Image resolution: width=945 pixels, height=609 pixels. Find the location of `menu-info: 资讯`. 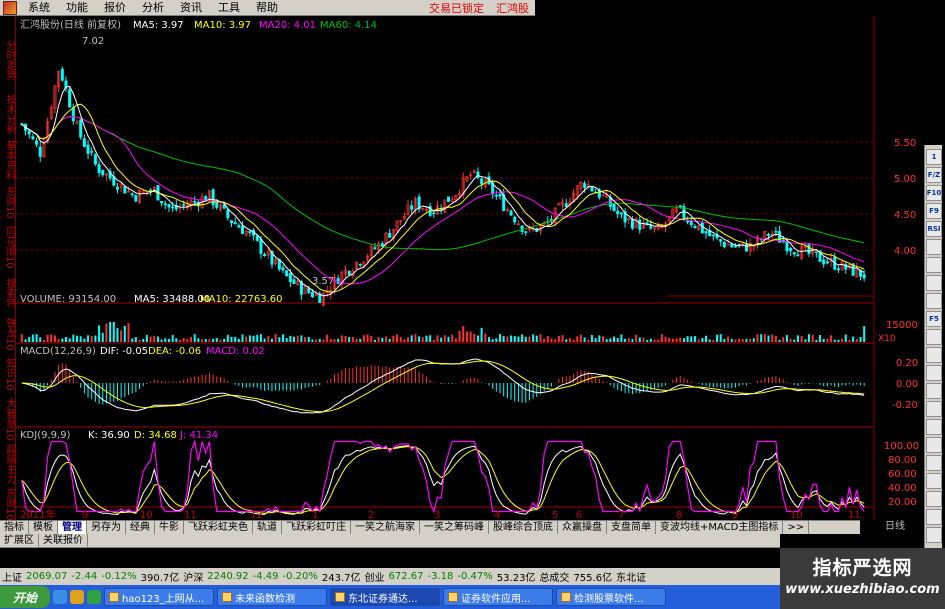

menu-info: 资讯 is located at coordinates (191, 8).